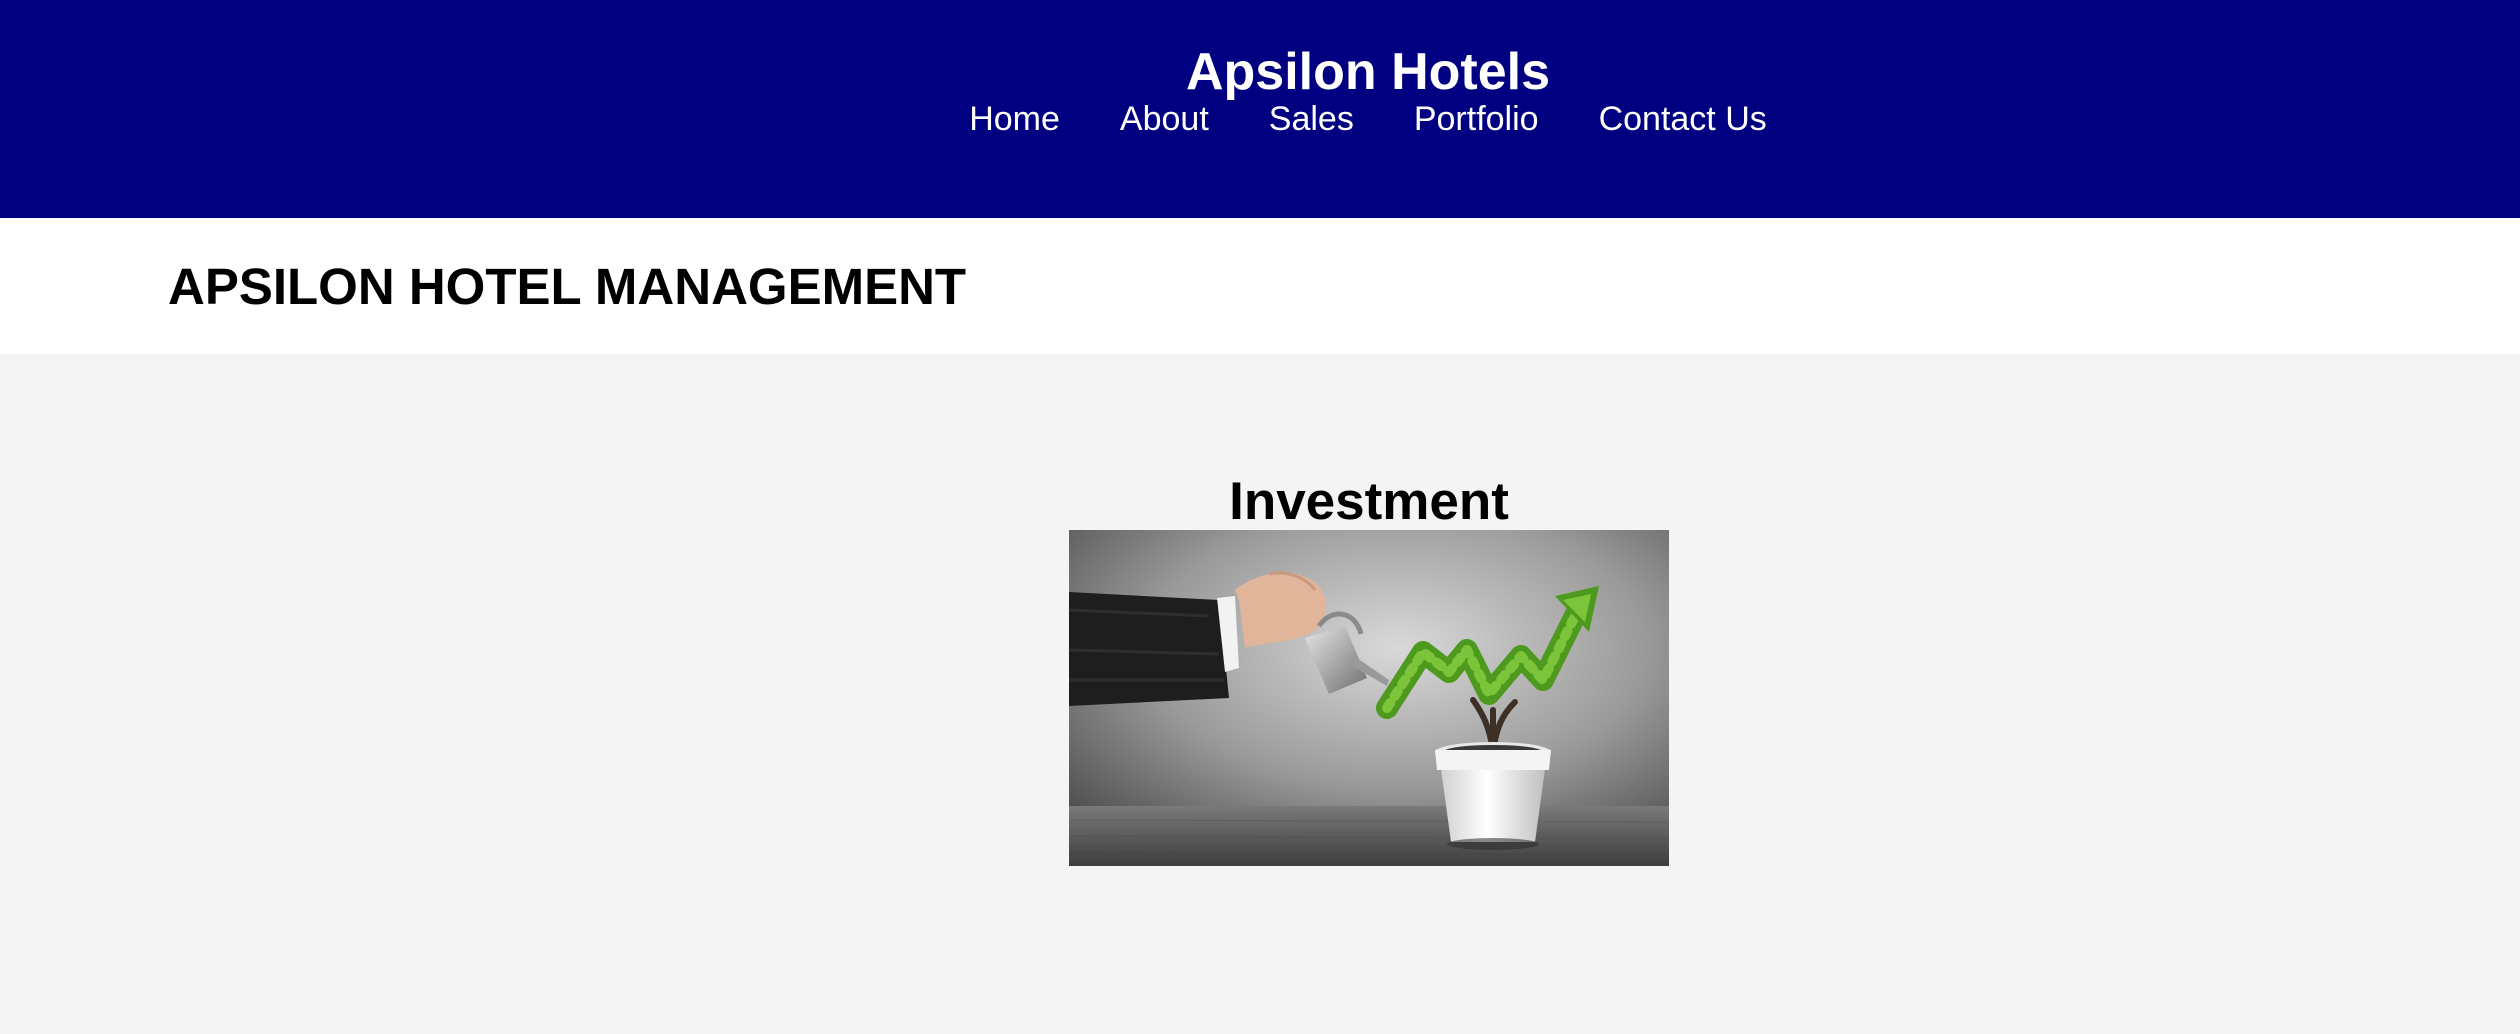 Image resolution: width=2520 pixels, height=1034 pixels. I want to click on investment-image, so click(1369, 698).